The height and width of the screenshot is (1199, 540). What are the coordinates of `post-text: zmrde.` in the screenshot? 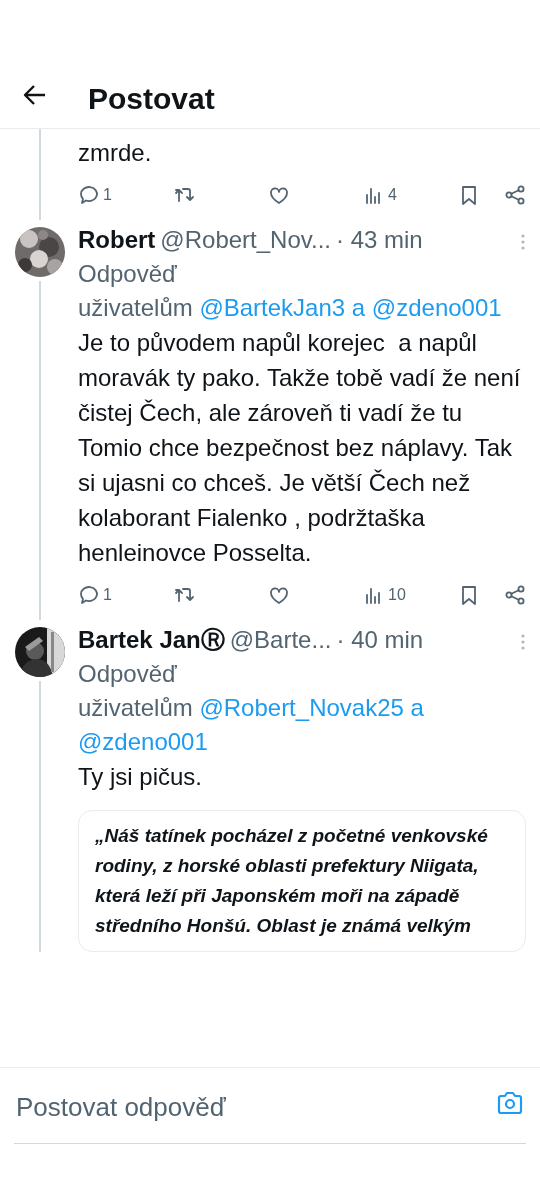 It's located at (115, 153).